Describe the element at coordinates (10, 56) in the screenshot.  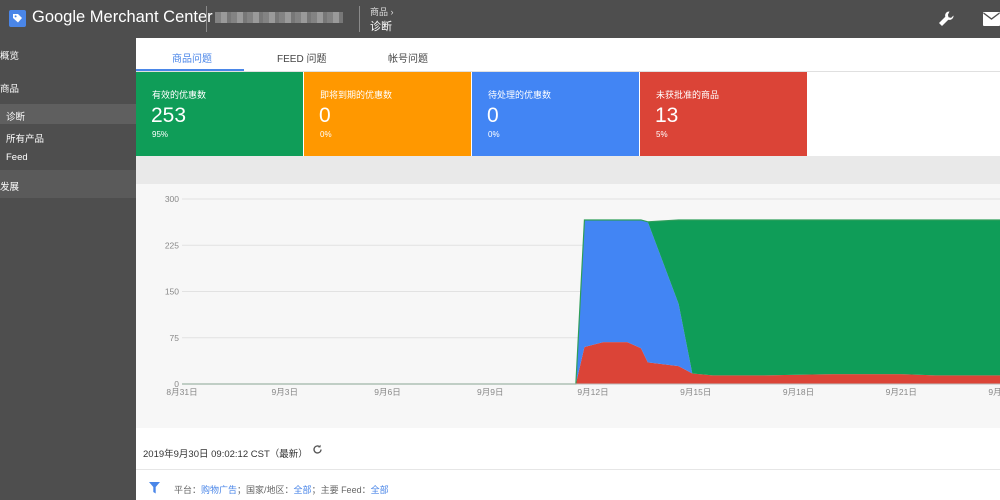
I see `sidebar-item-label: 概览` at that location.